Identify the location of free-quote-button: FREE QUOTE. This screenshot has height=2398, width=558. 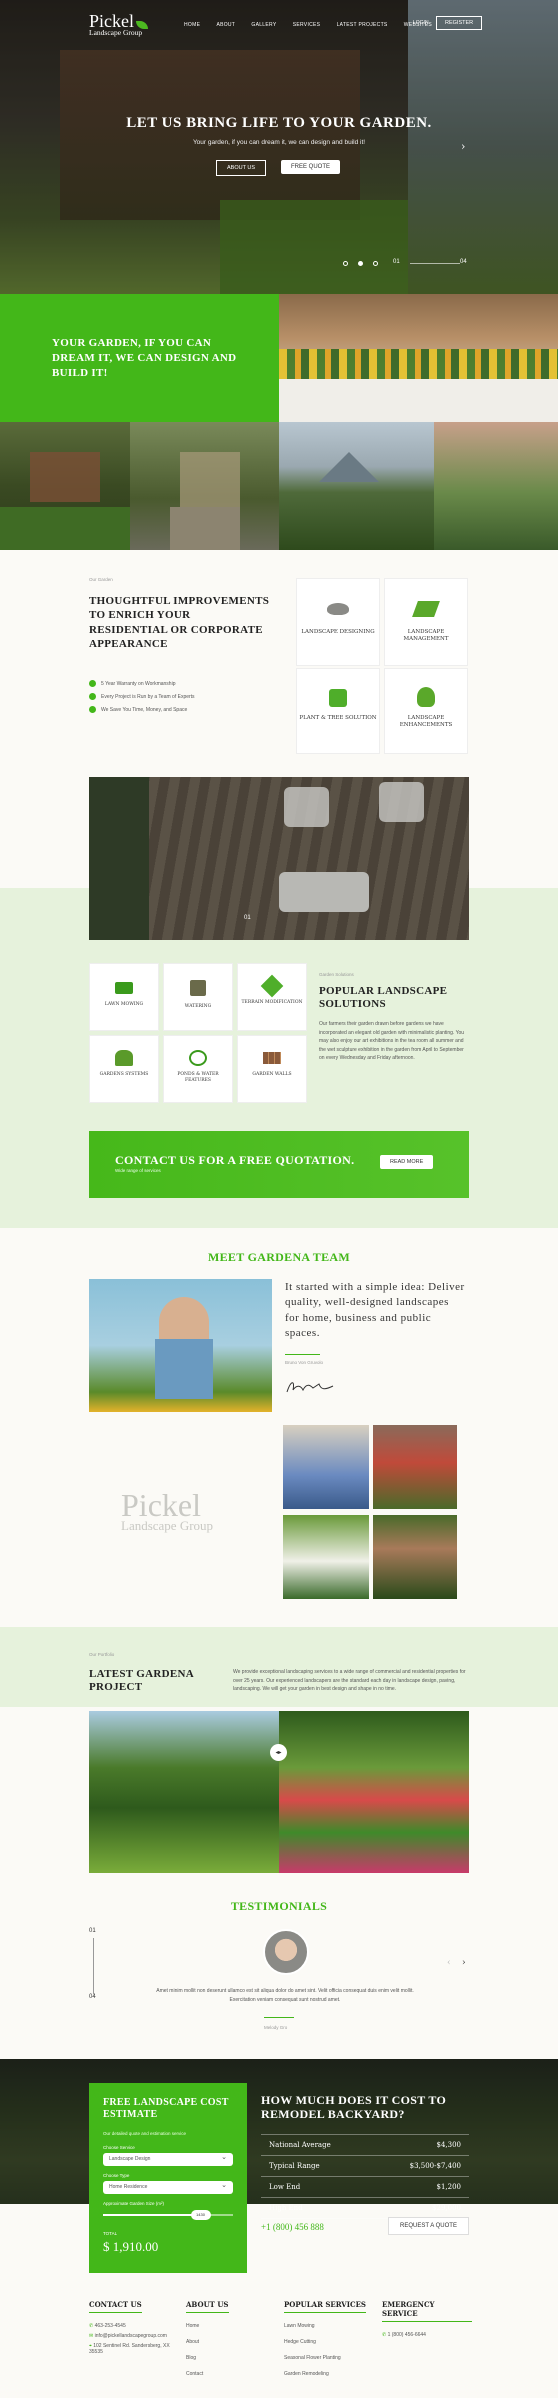
(311, 167).